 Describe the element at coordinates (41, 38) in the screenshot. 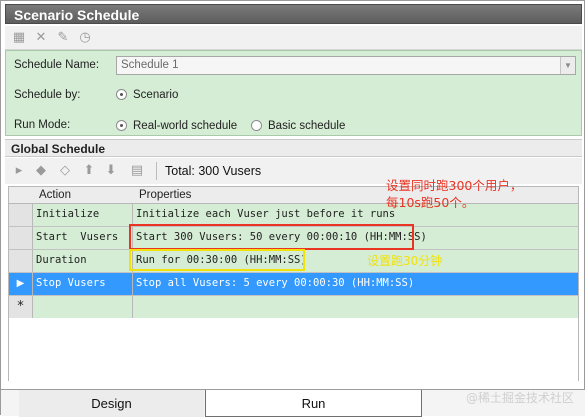

I see `delete-icon: ✕` at that location.